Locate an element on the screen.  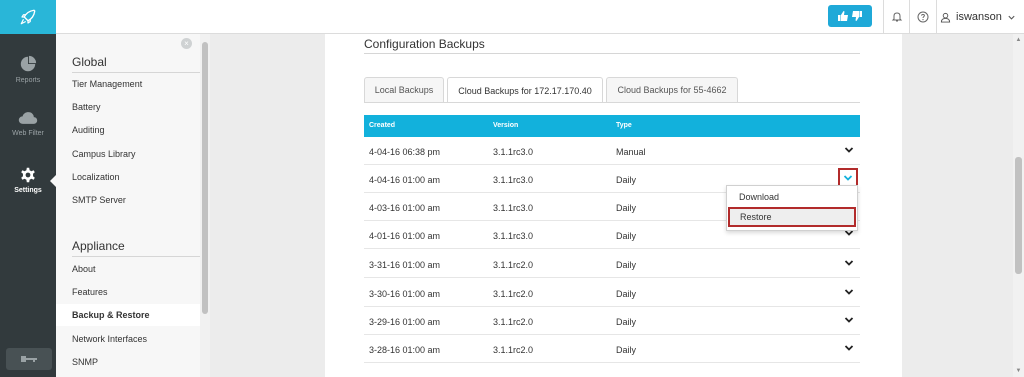
nav-label-reports: Reports is located at coordinates (28, 80).